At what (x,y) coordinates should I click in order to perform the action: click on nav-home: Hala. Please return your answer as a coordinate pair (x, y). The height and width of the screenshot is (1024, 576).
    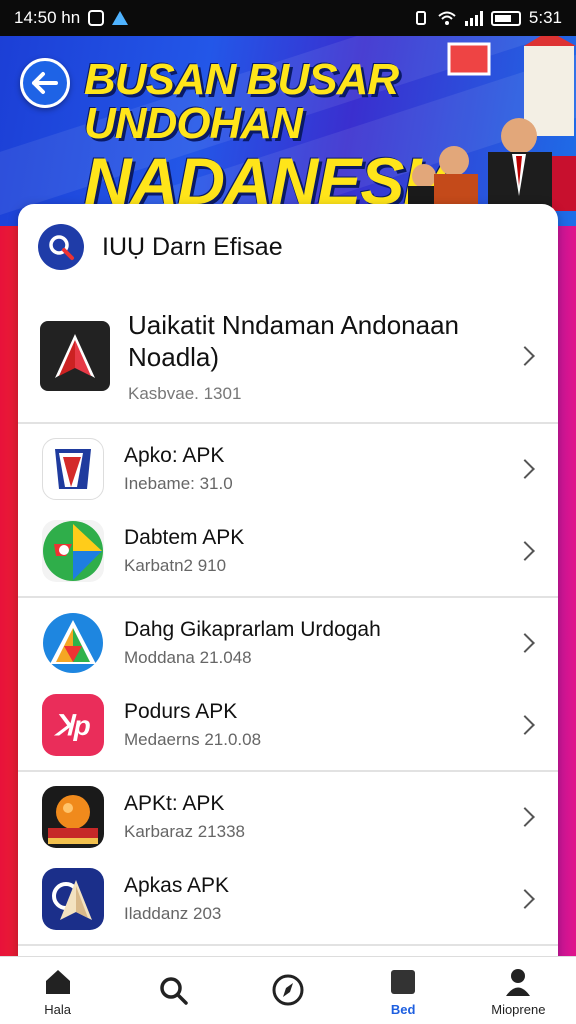
    Looking at the image, I should click on (58, 990).